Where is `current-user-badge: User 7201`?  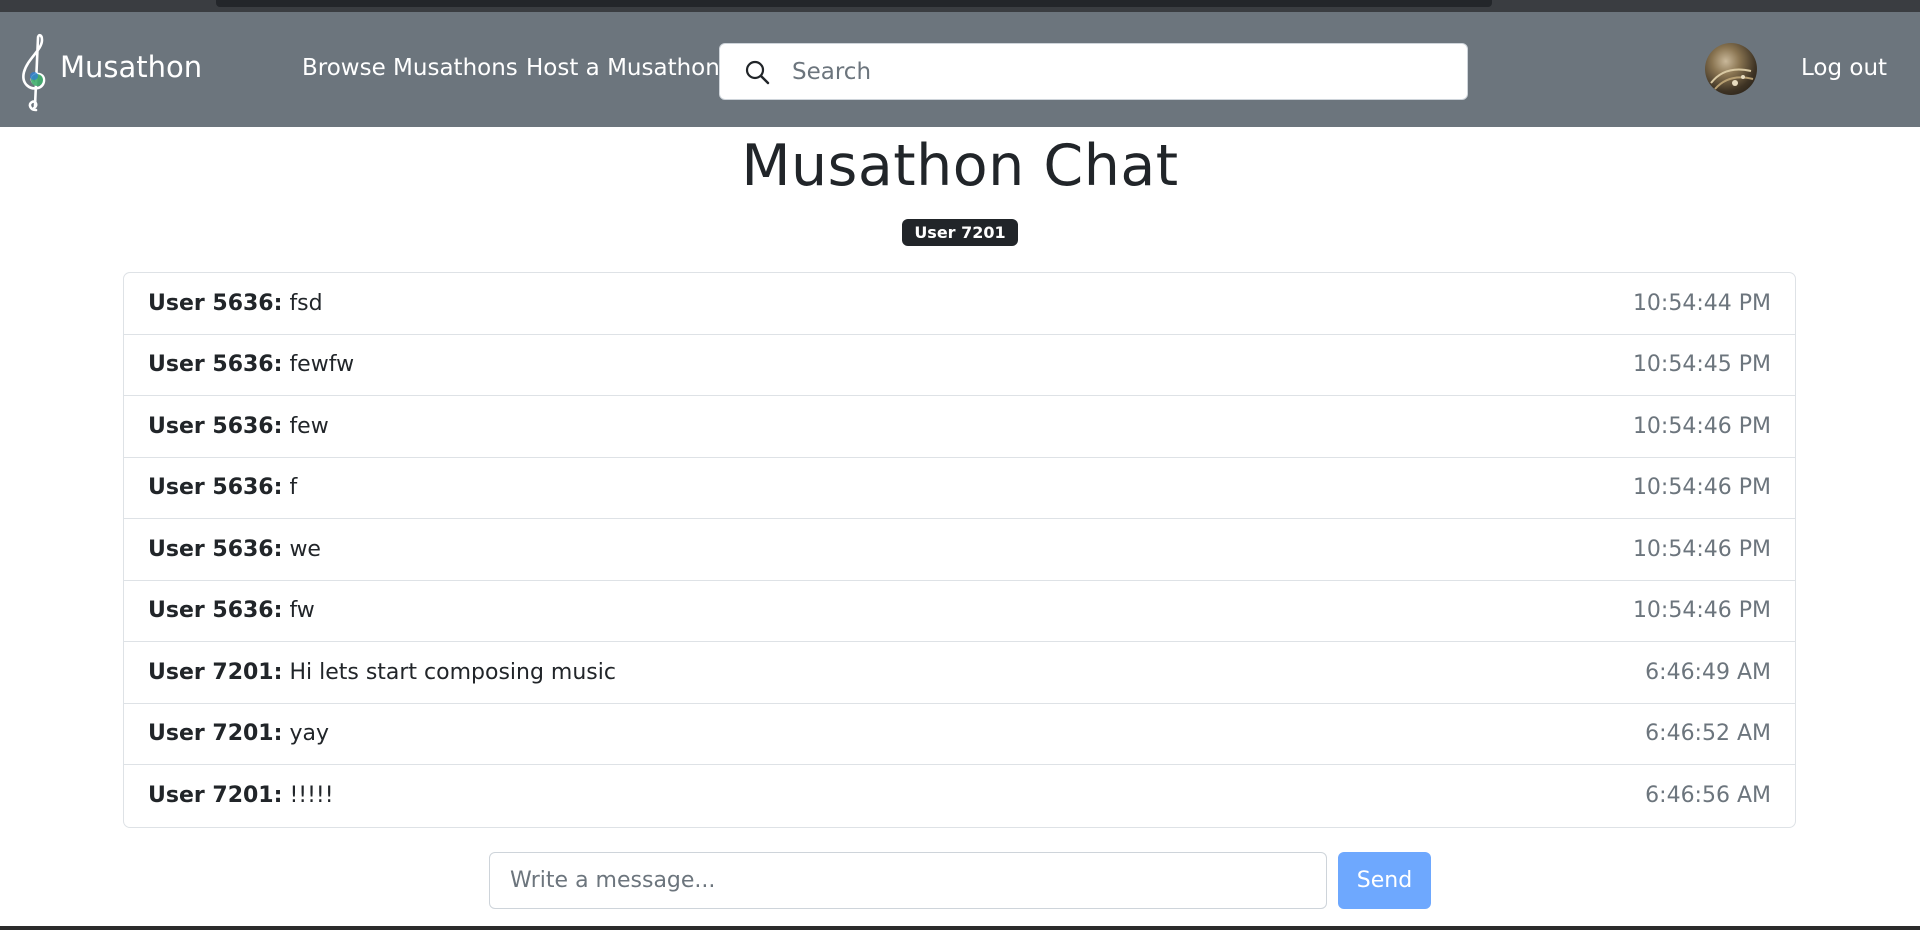
current-user-badge: User 7201 is located at coordinates (960, 232).